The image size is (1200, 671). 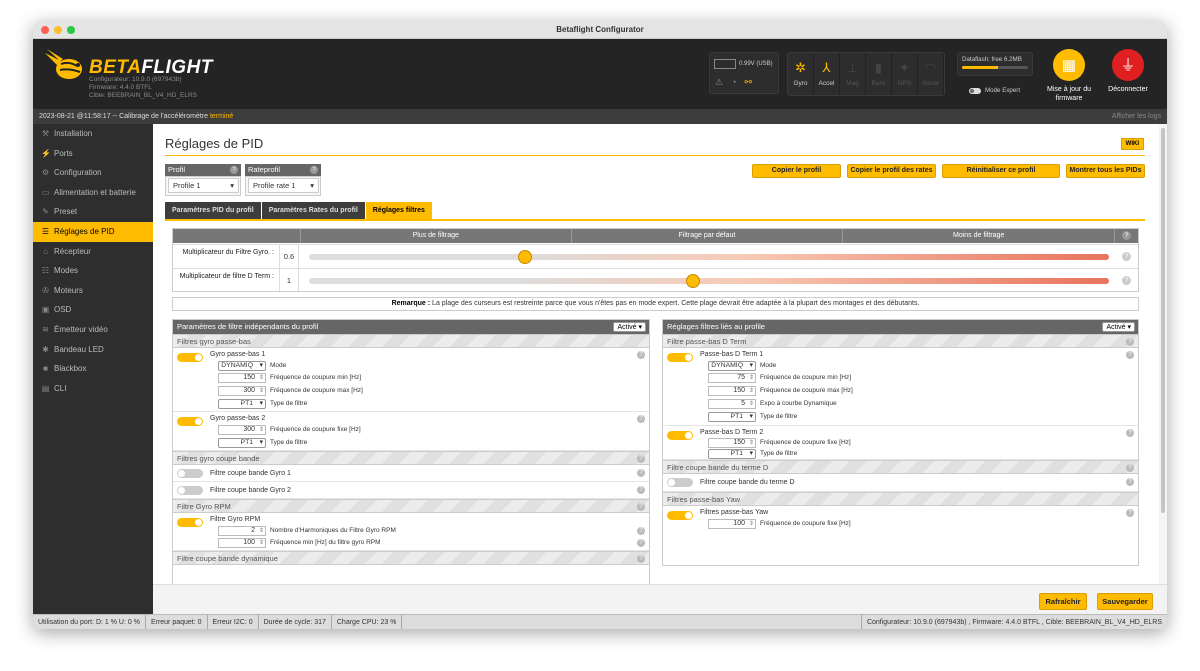 I want to click on rpm-filter-toggle, so click(x=190, y=522).